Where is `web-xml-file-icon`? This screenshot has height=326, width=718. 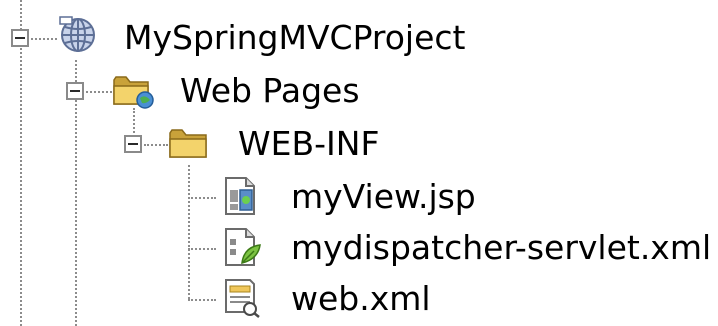
web-xml-file-icon is located at coordinates (240, 298).